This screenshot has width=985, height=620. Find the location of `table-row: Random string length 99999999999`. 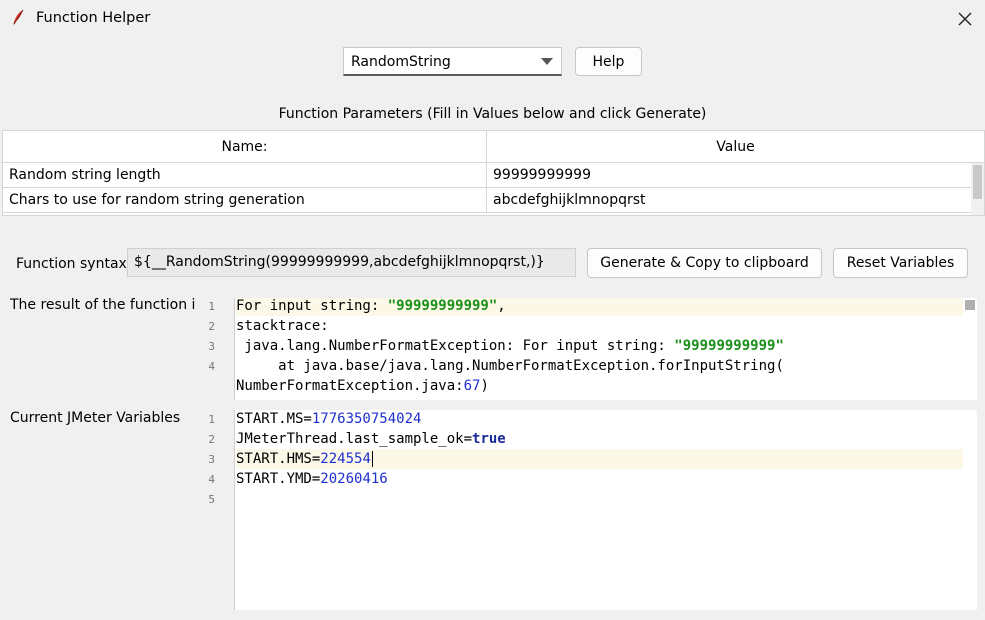

table-row: Random string length 99999999999 is located at coordinates (487, 175).